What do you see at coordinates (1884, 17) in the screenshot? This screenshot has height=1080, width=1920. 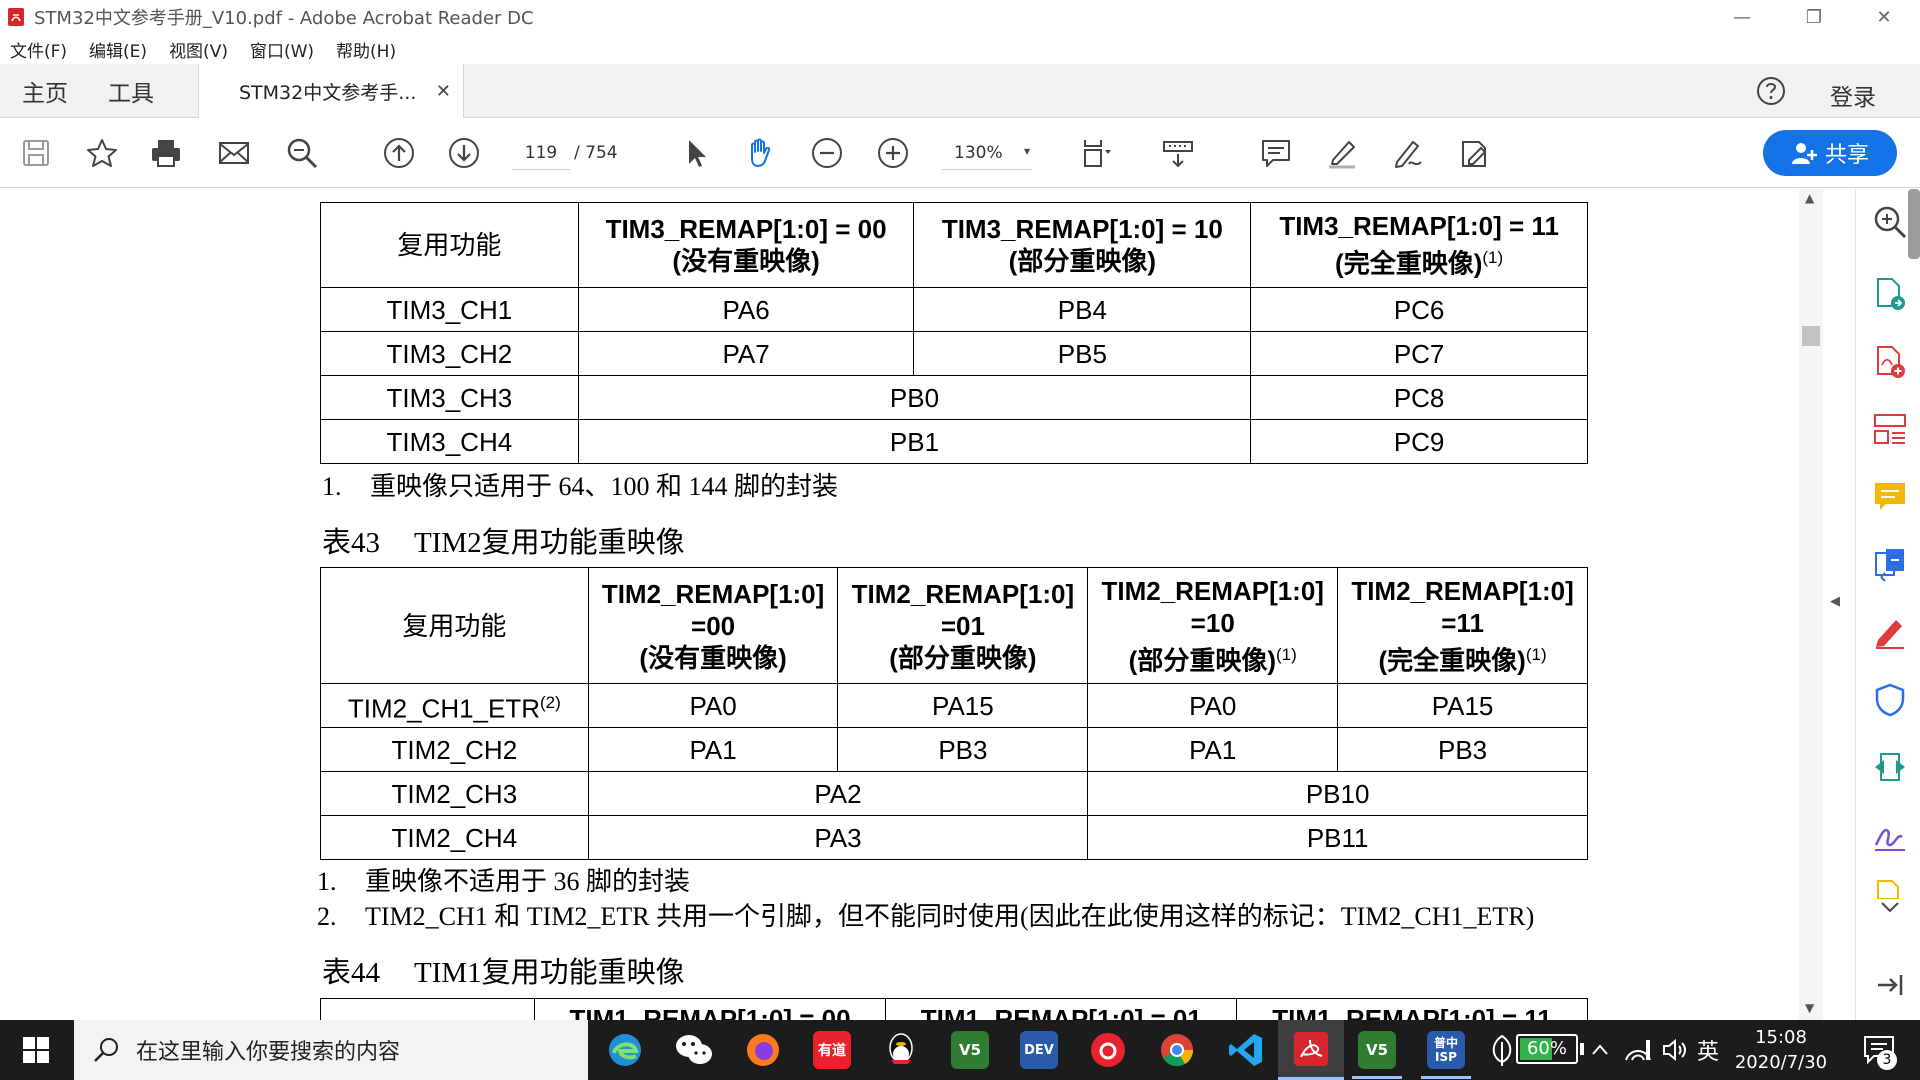 I see `close-window-button: ✕` at bounding box center [1884, 17].